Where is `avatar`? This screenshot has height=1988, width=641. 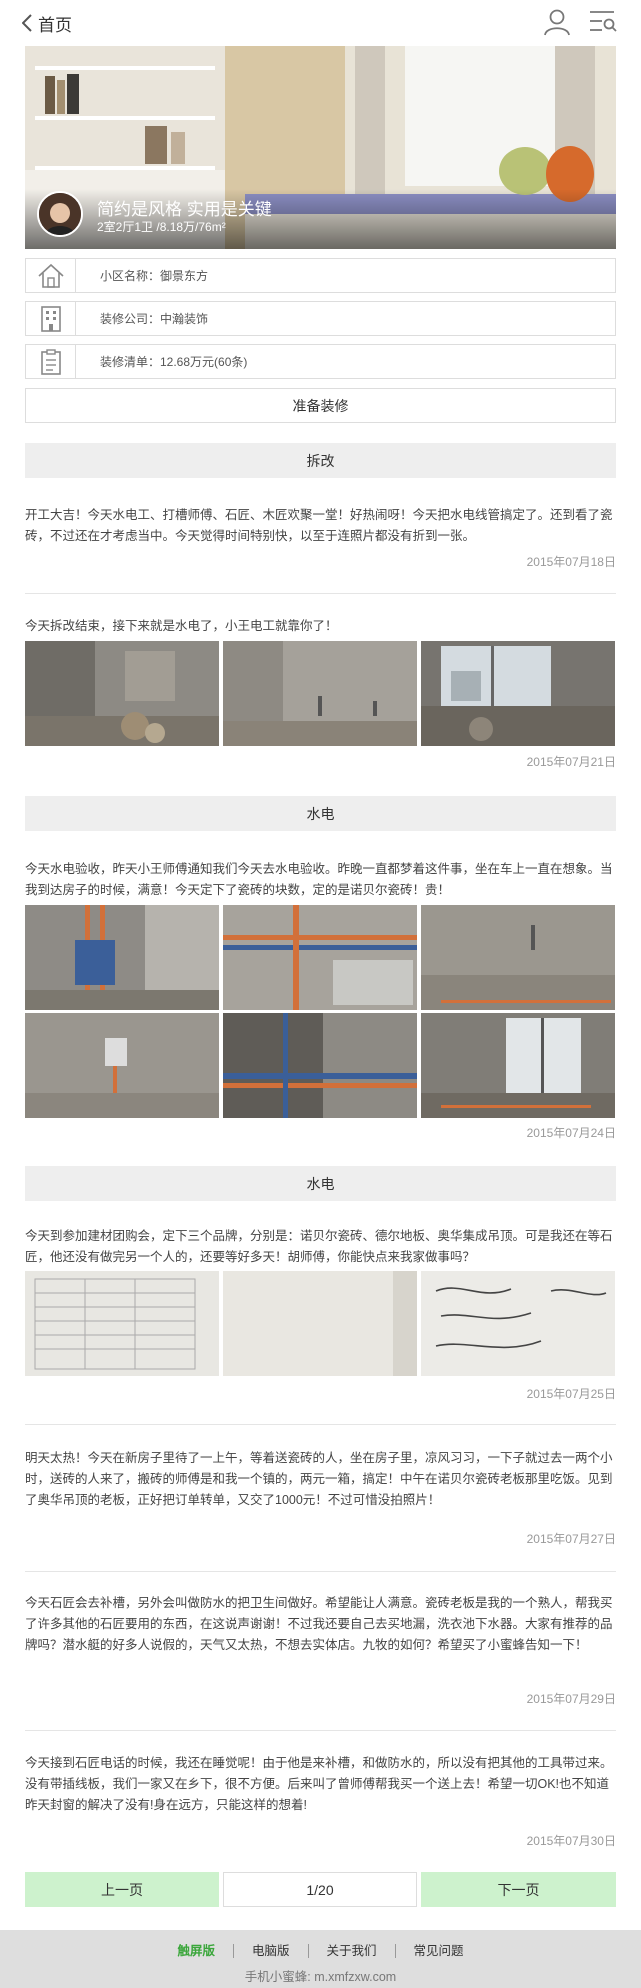
avatar is located at coordinates (60, 214).